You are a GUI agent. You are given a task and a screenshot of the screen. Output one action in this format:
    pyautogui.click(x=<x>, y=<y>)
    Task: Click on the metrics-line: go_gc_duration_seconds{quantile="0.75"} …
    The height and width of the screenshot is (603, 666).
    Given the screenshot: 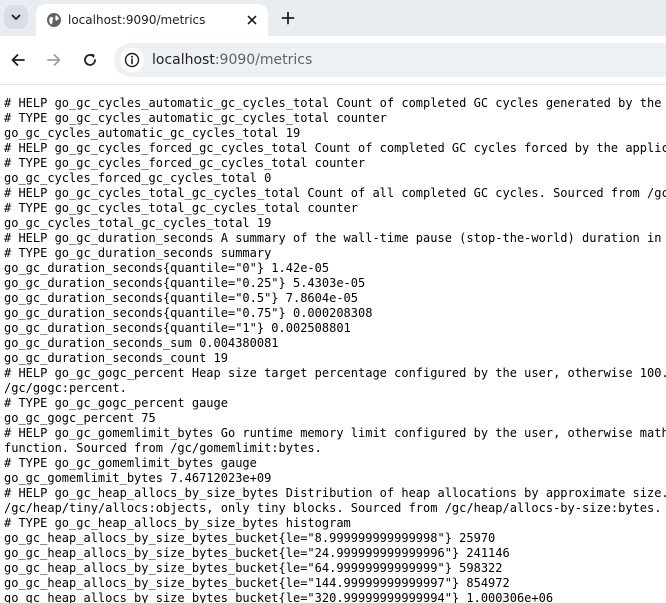 What is the action you would take?
    pyautogui.click(x=188, y=313)
    